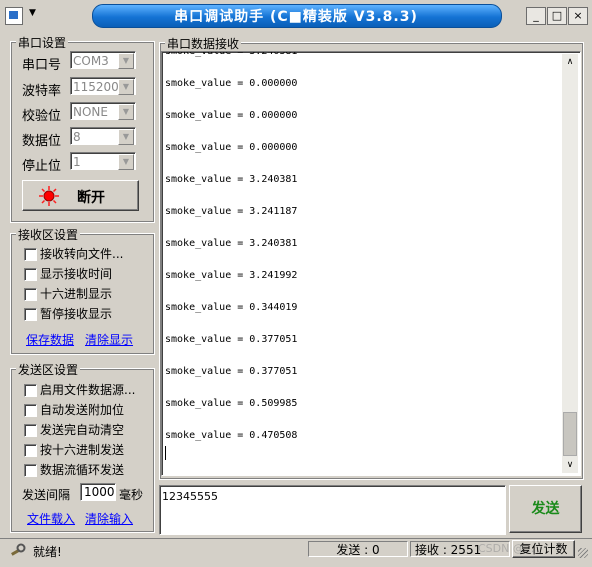 The width and height of the screenshot is (592, 567). What do you see at coordinates (47, 552) in the screenshot?
I see `status-text: 就绪!` at bounding box center [47, 552].